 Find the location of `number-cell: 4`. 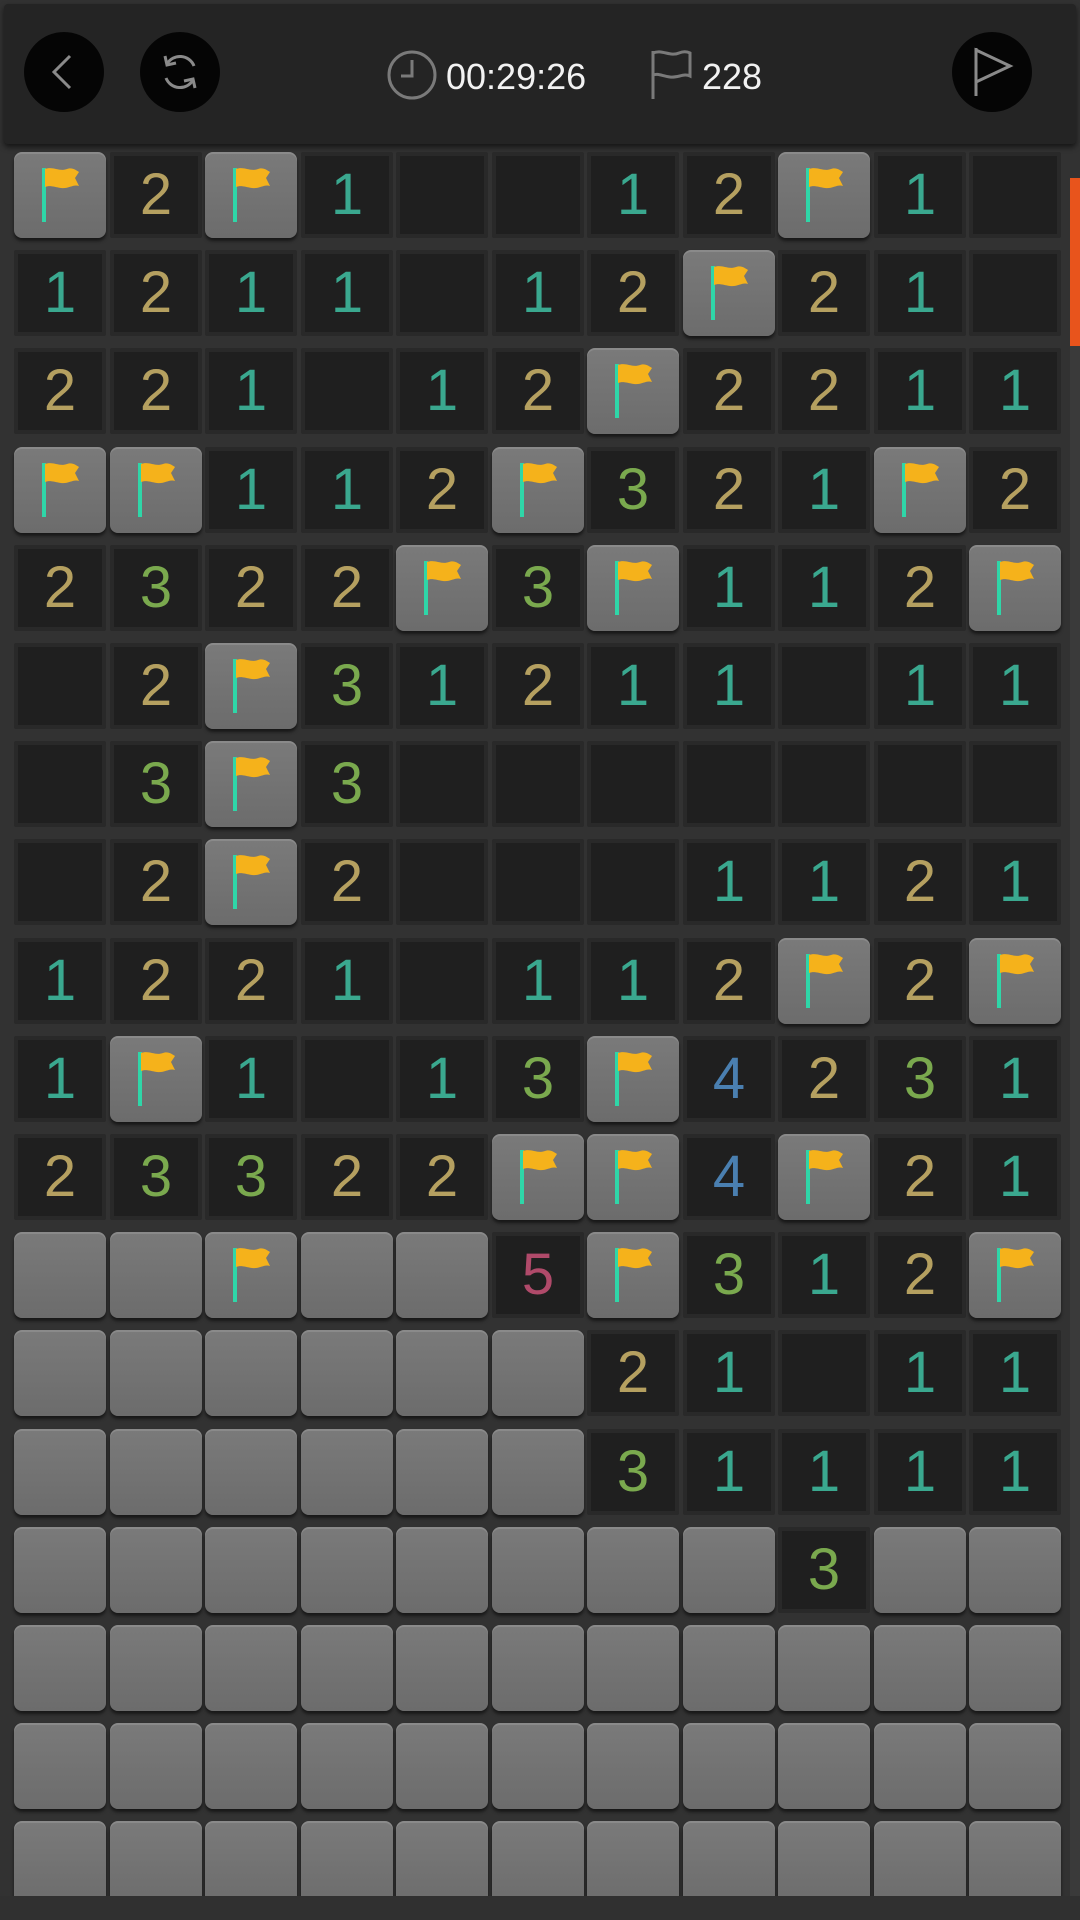

number-cell: 4 is located at coordinates (729, 1177).